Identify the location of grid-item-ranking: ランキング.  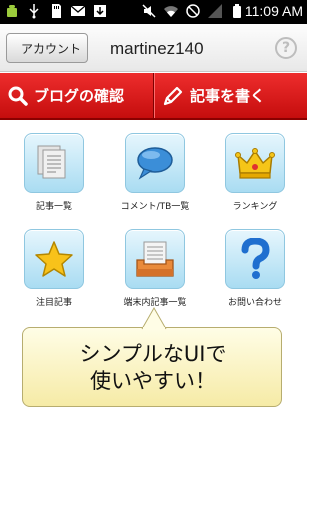
(253, 180).